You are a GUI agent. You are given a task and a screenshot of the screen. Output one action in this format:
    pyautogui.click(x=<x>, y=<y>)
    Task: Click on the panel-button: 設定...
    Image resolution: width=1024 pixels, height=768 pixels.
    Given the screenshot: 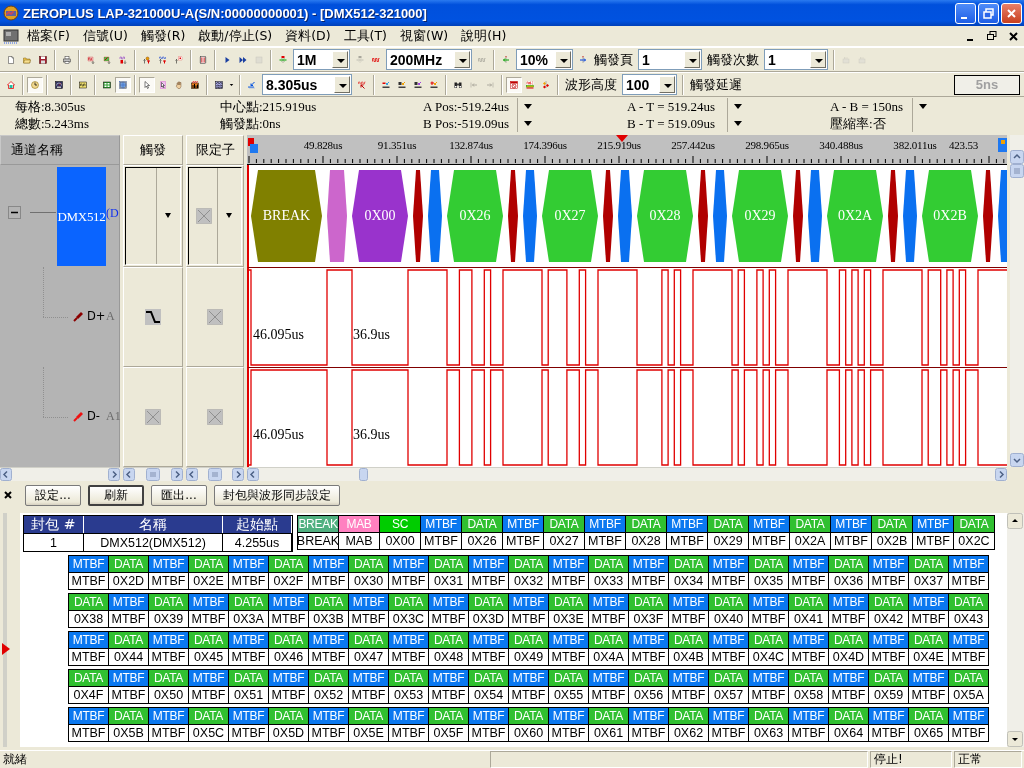 What is the action you would take?
    pyautogui.click(x=53, y=495)
    